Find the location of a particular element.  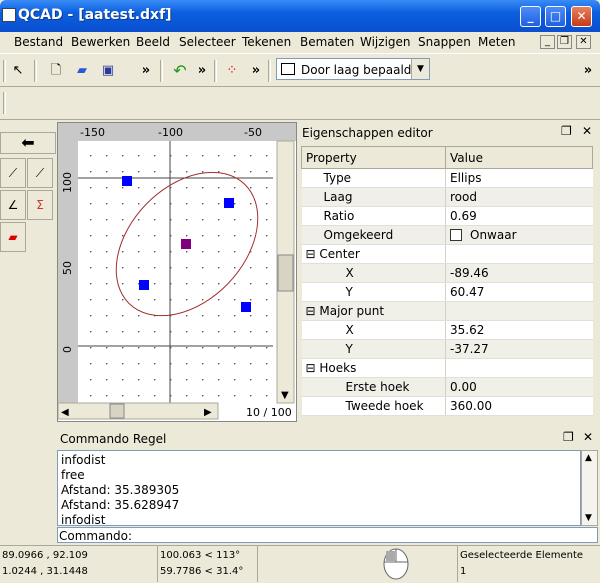

horizontal-scrollbar is located at coordinates (138, 411).